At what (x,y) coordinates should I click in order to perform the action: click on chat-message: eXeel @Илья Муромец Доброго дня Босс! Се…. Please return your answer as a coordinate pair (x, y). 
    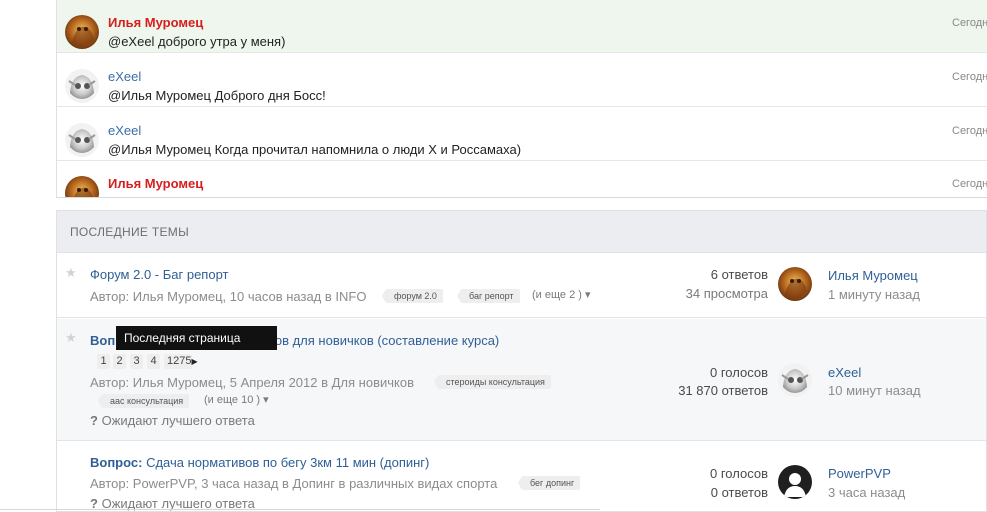
    Looking at the image, I should click on (522, 80).